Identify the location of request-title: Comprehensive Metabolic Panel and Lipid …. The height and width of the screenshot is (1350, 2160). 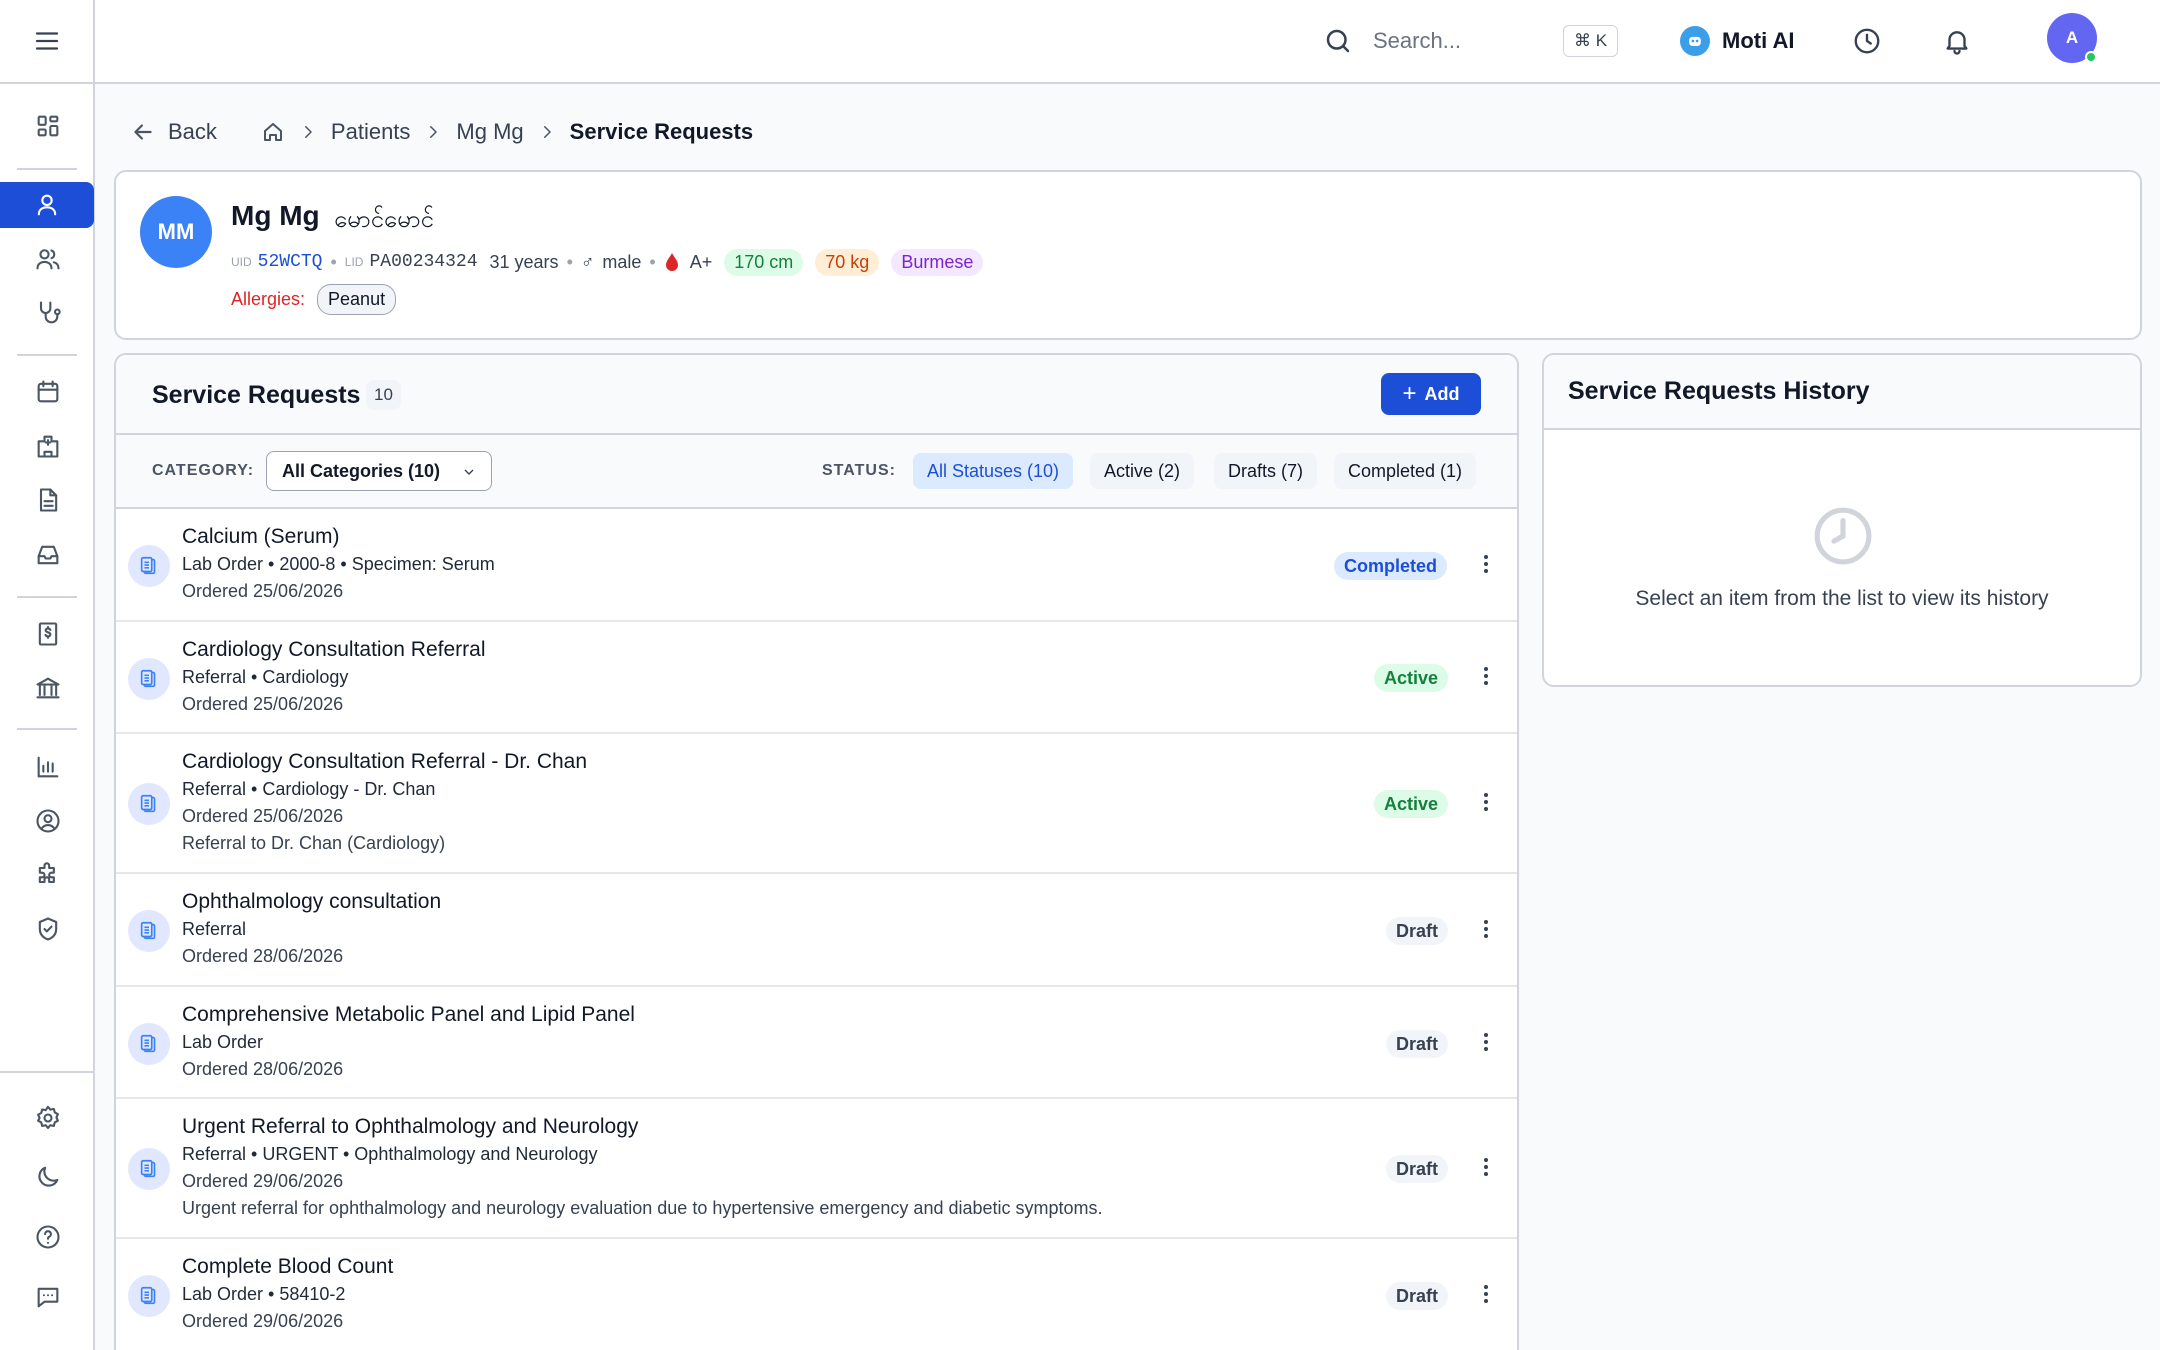
(408, 1014).